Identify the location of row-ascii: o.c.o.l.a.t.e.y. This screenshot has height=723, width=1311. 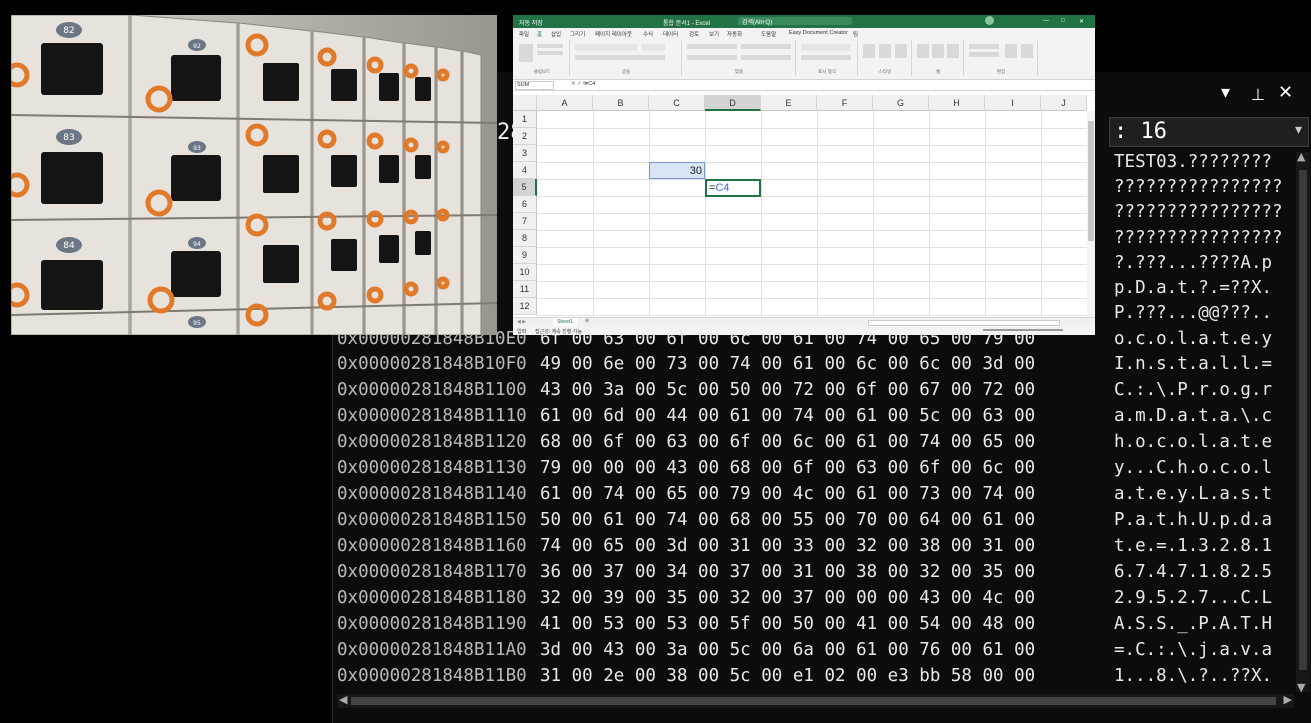
(1193, 339).